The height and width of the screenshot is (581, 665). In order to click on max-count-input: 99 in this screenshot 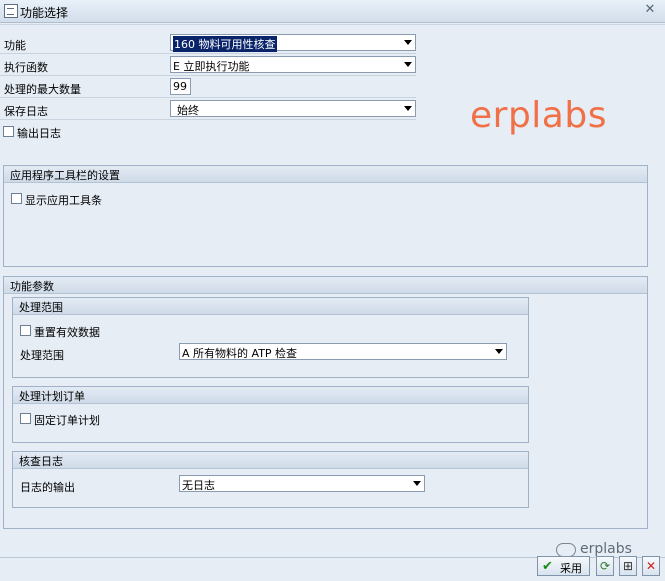, I will do `click(180, 86)`.